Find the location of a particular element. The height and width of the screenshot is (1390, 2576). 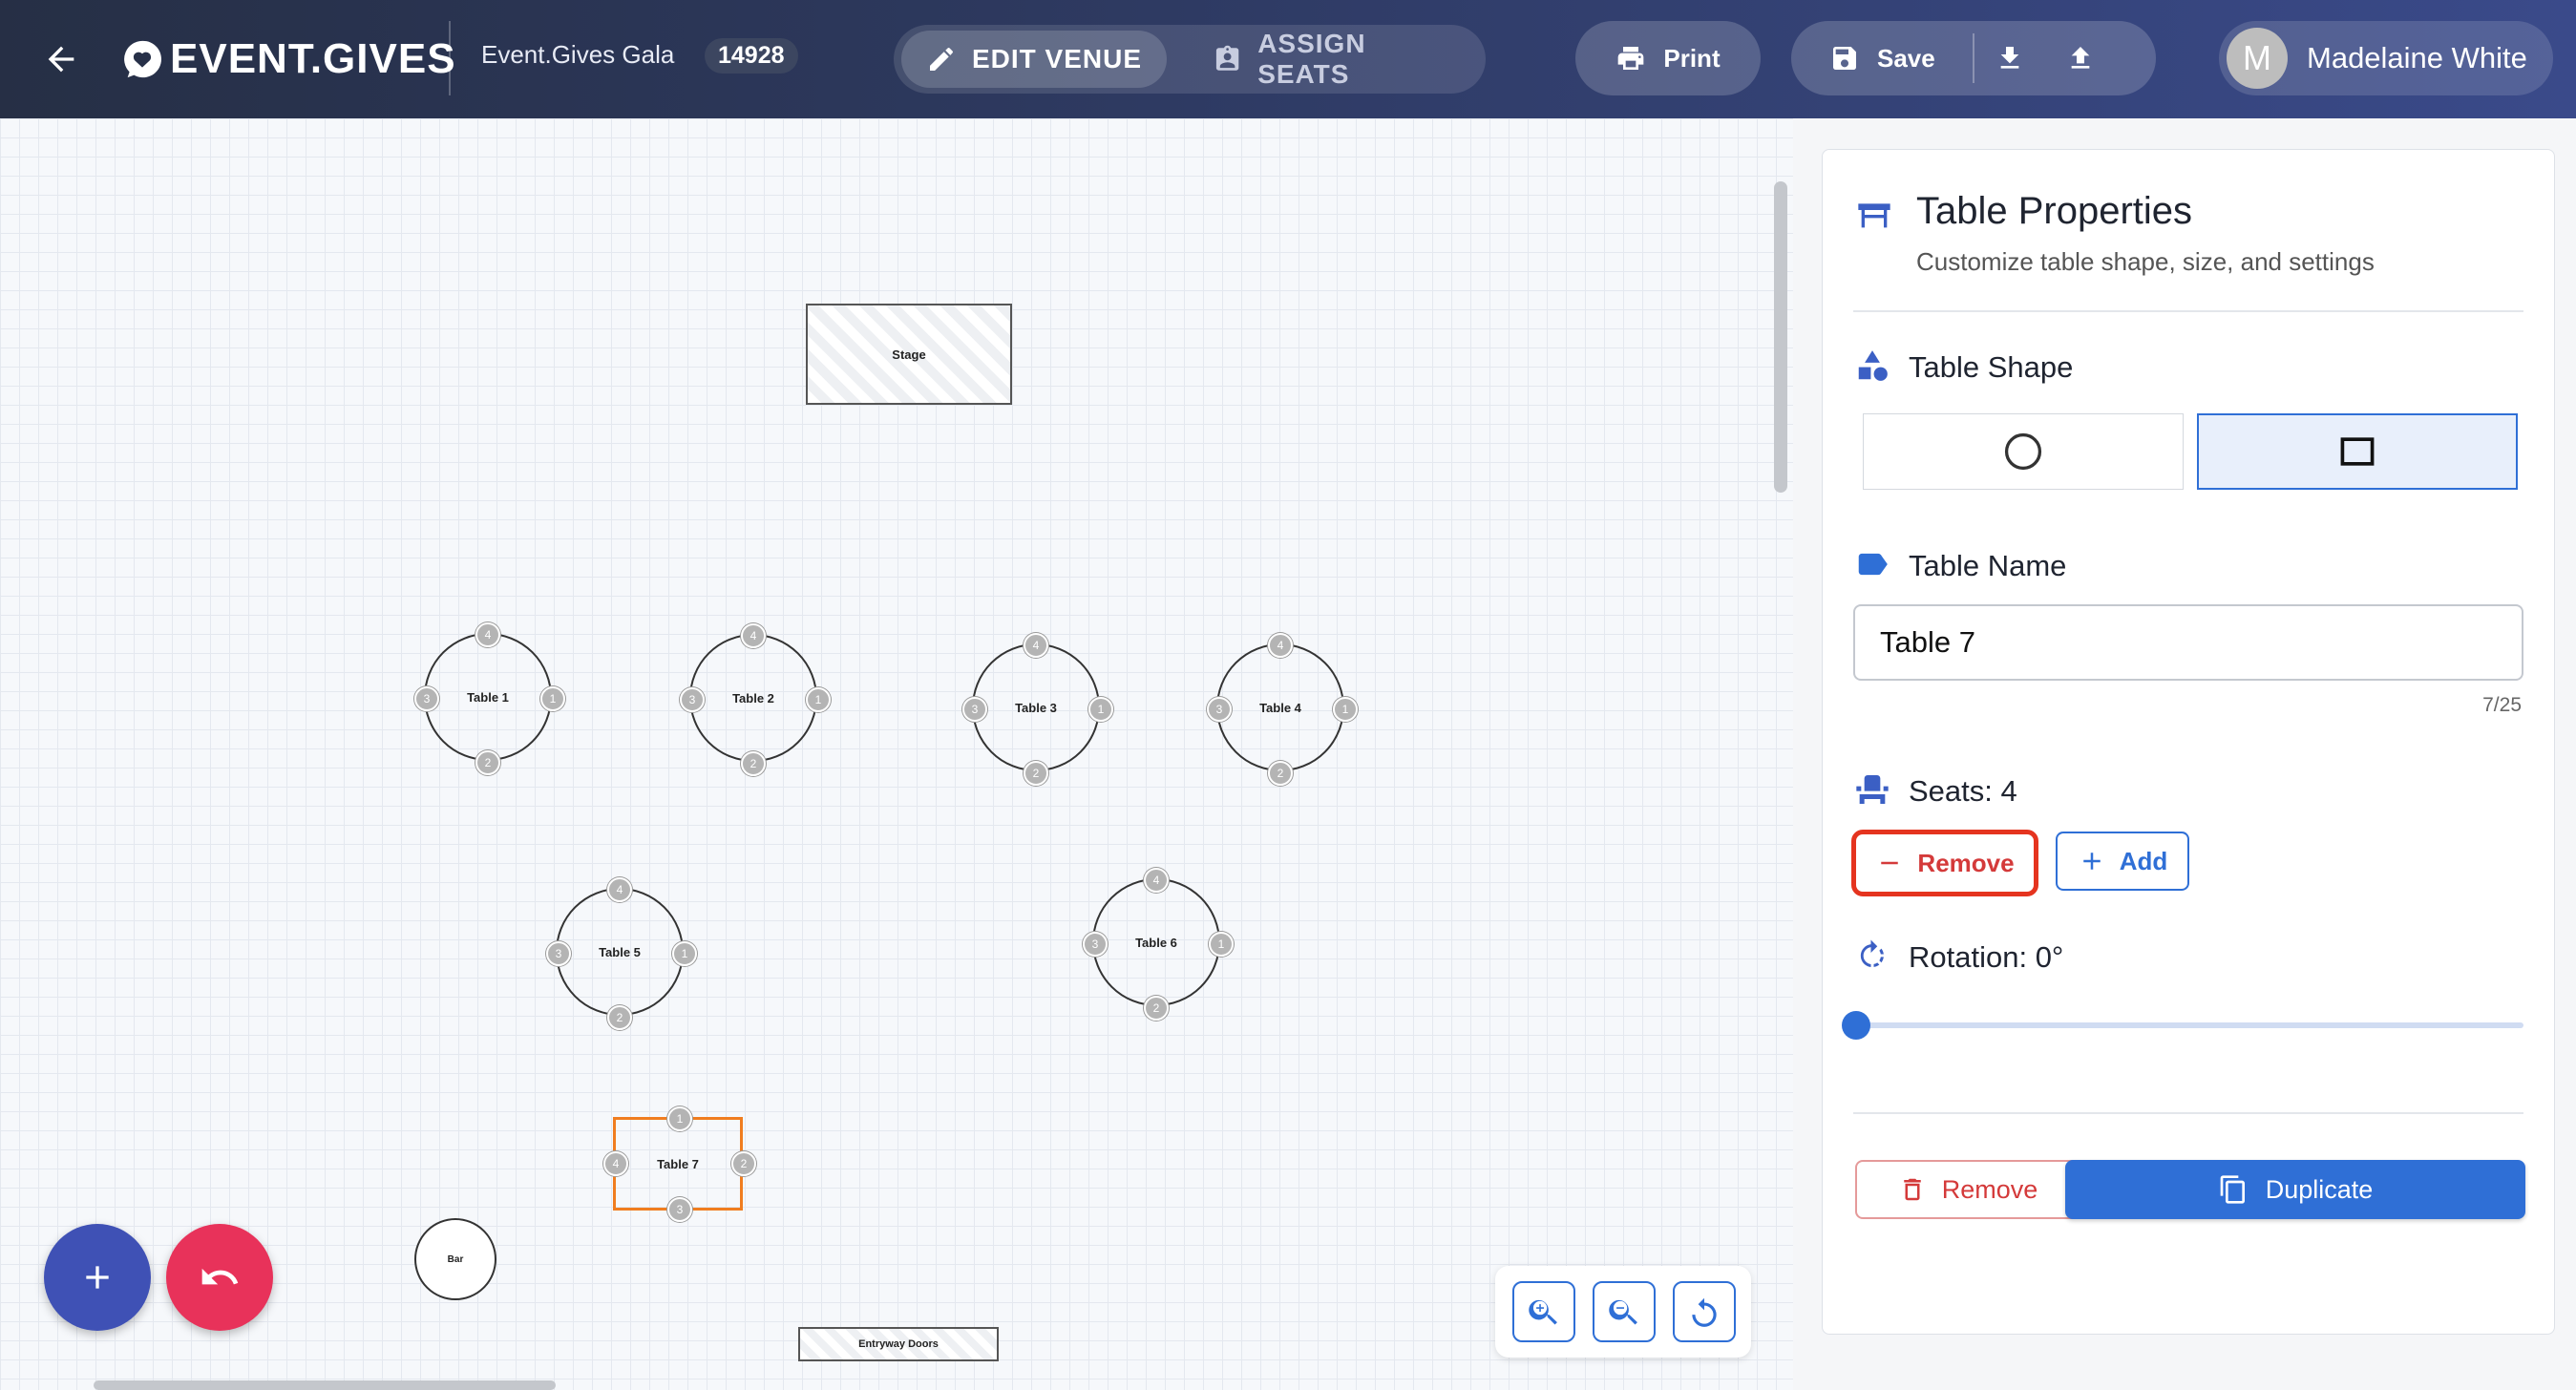

duplicate-label: Duplicate is located at coordinates (2319, 1189).